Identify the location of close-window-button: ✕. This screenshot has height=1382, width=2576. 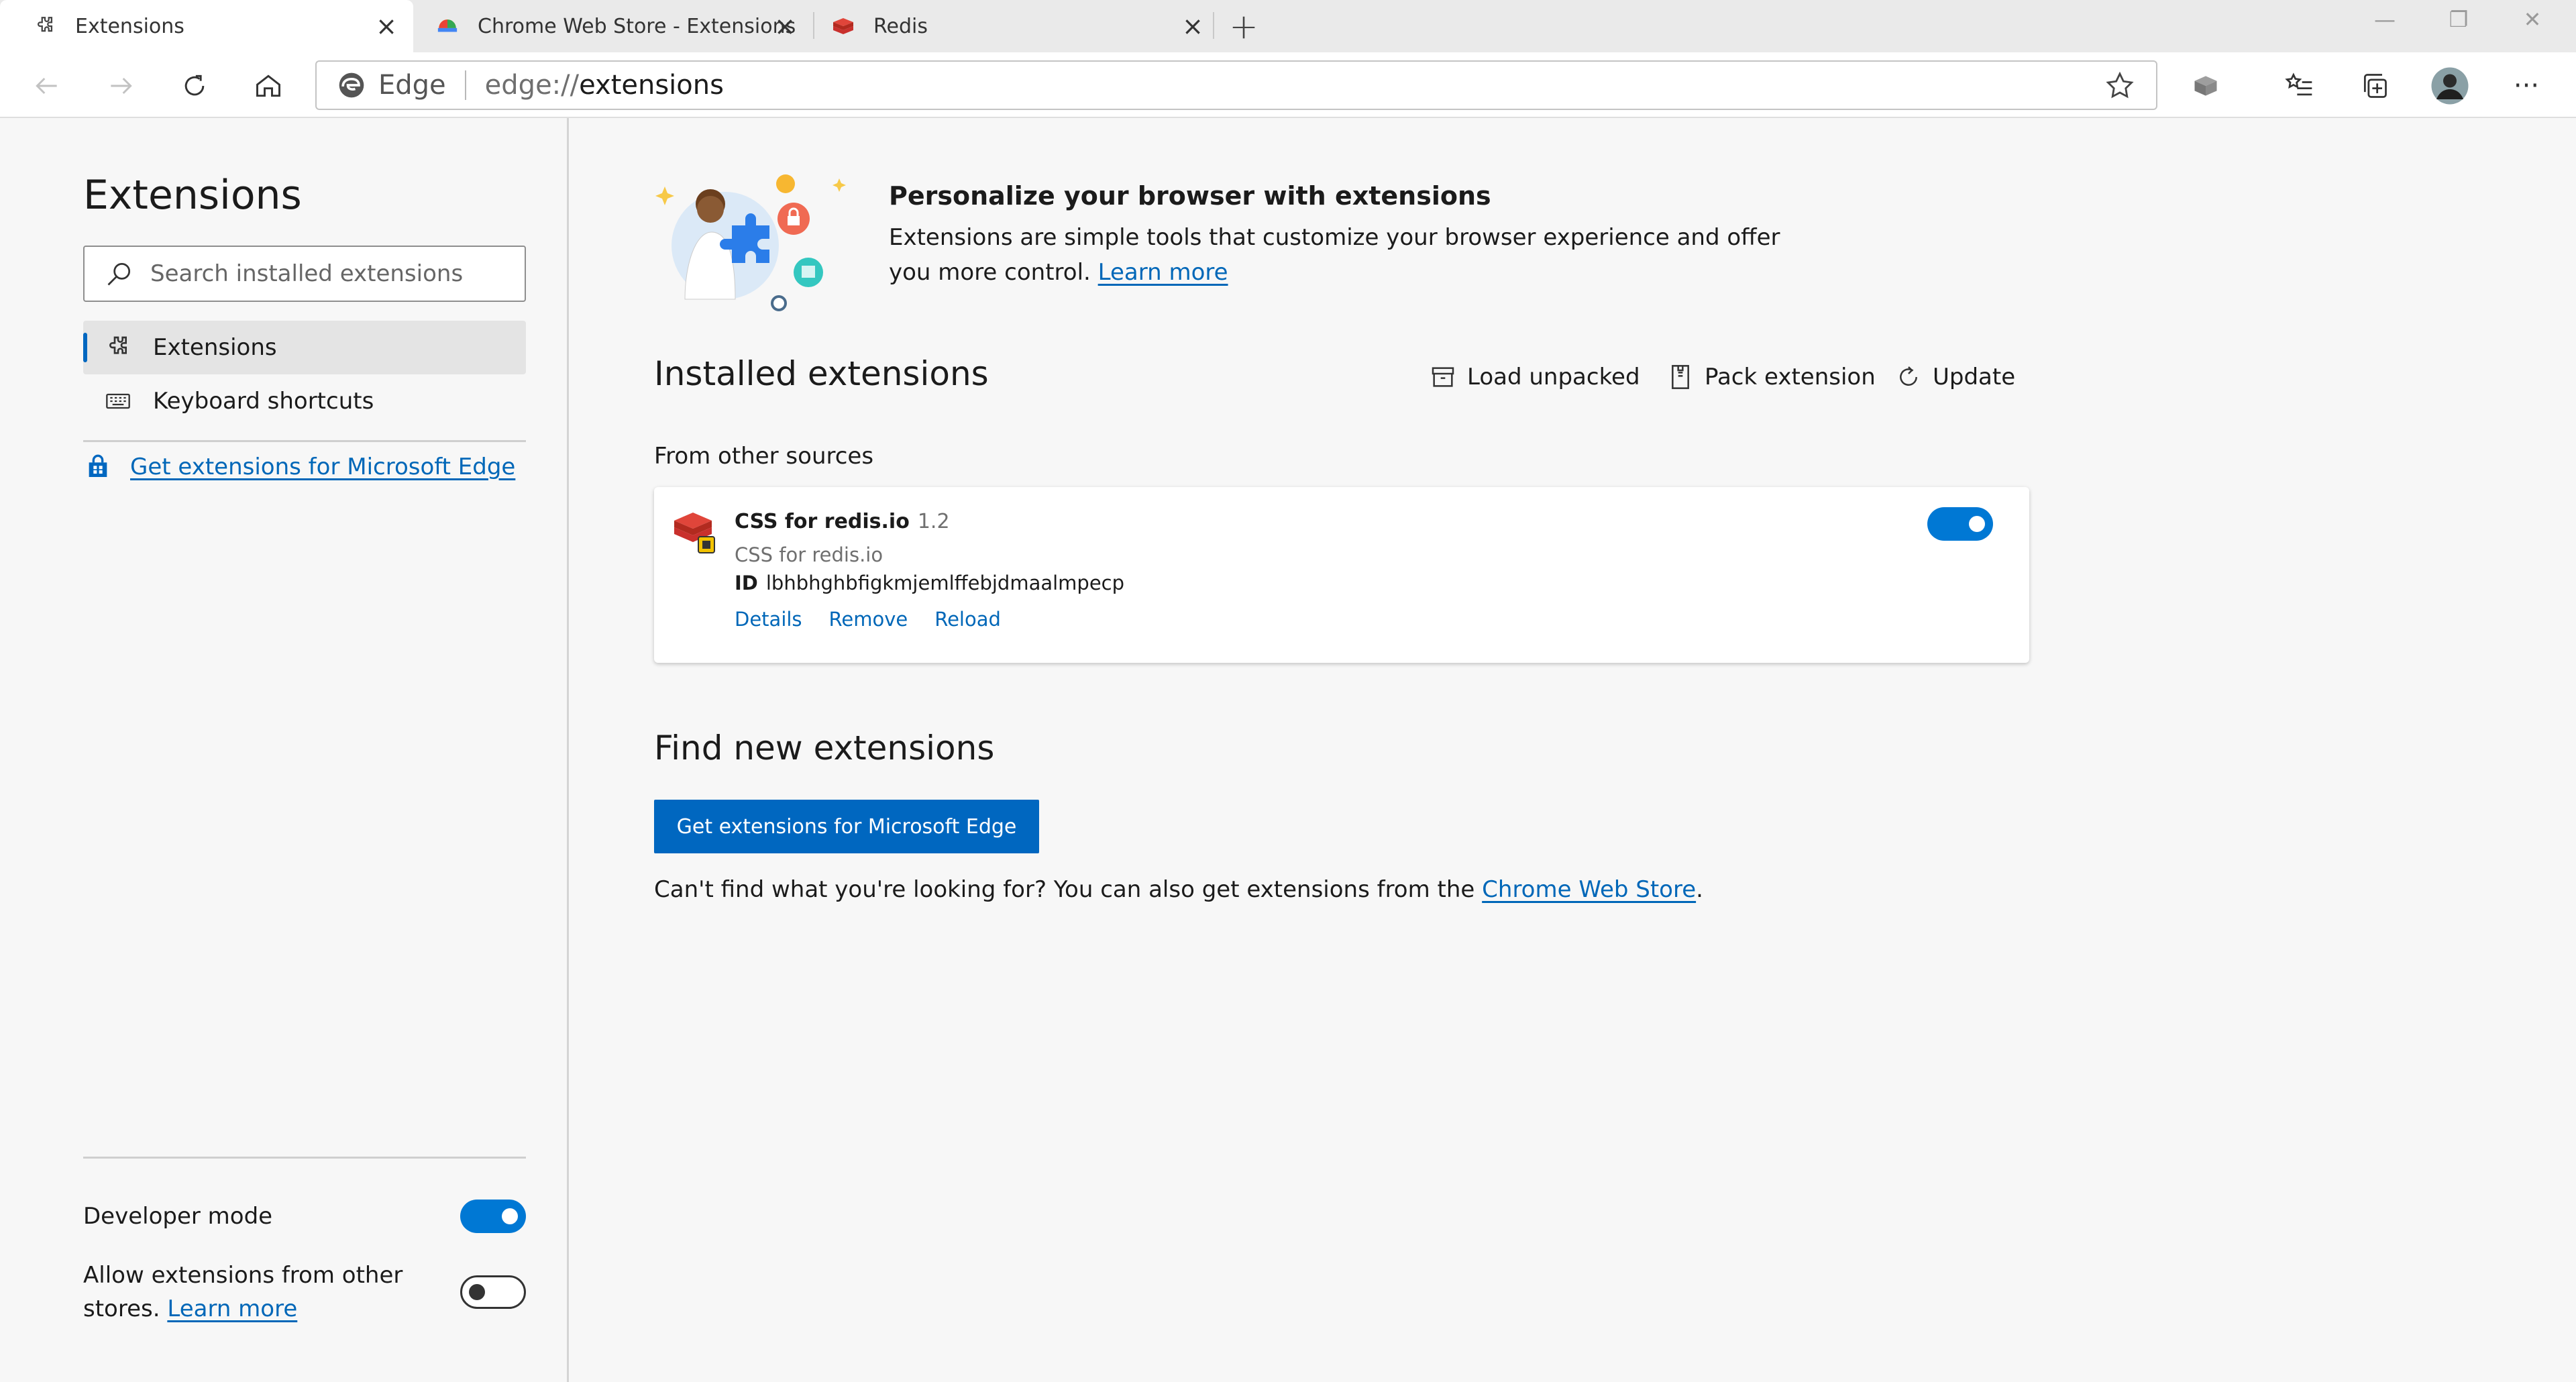
(2532, 19).